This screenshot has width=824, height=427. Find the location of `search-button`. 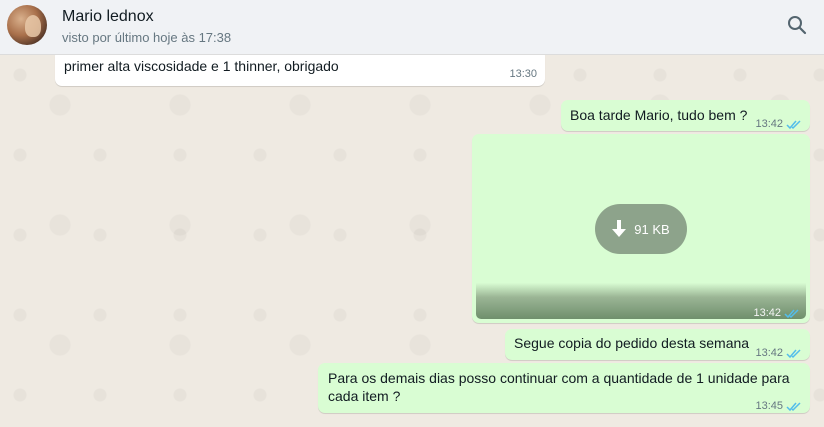

search-button is located at coordinates (797, 25).